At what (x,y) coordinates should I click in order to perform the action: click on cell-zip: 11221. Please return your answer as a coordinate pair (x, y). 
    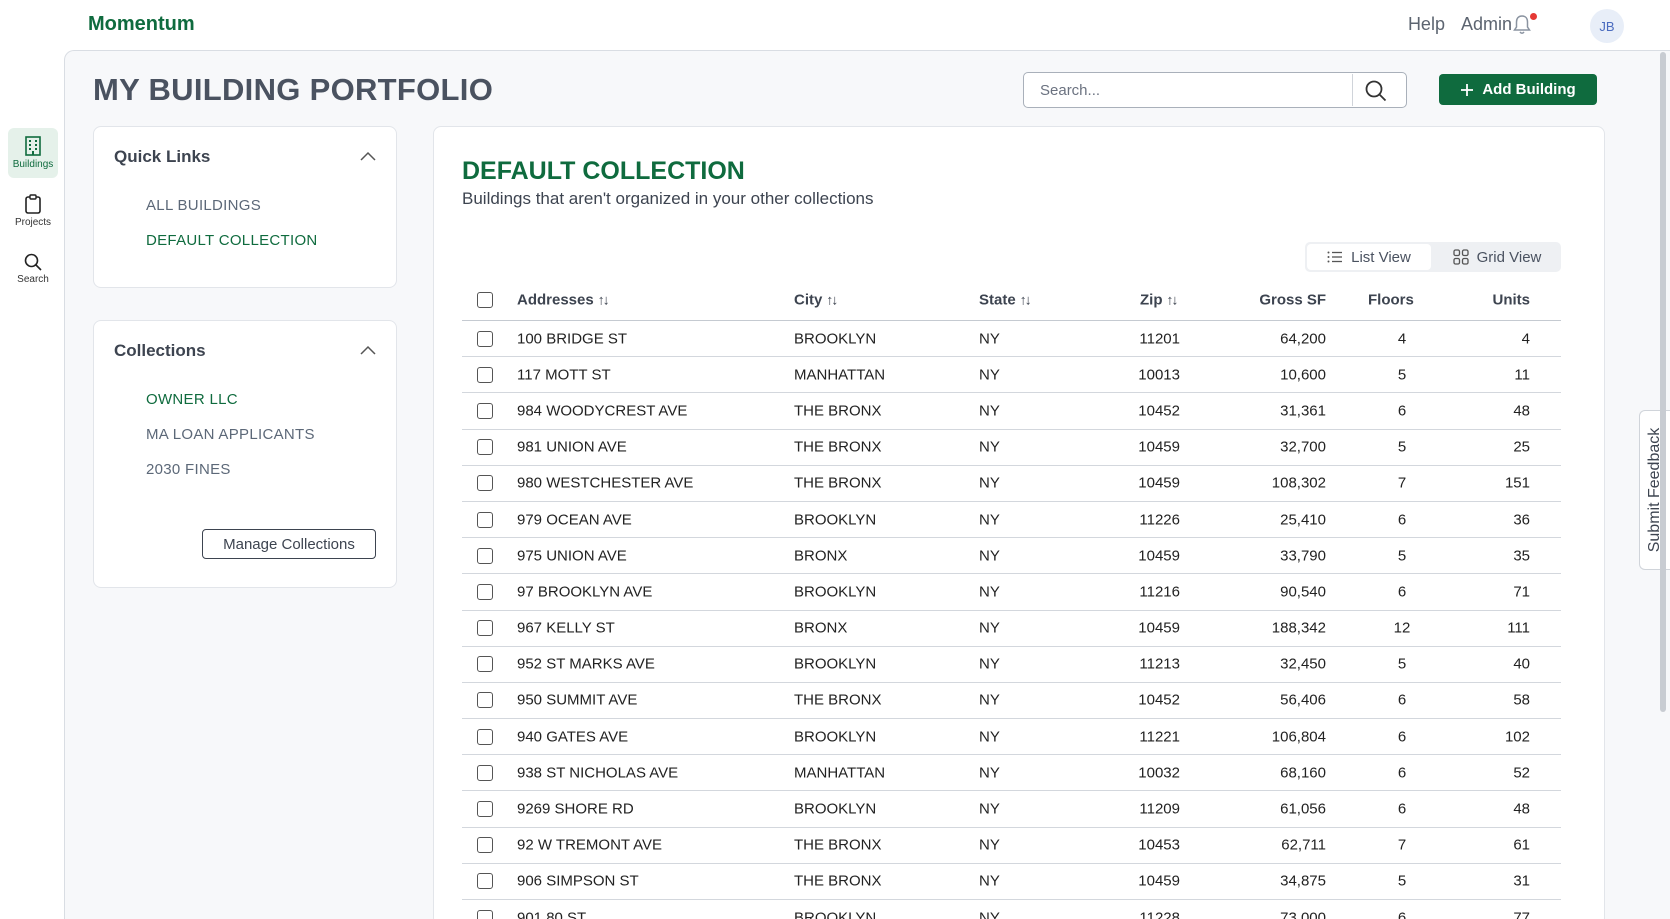
    Looking at the image, I should click on (1159, 737).